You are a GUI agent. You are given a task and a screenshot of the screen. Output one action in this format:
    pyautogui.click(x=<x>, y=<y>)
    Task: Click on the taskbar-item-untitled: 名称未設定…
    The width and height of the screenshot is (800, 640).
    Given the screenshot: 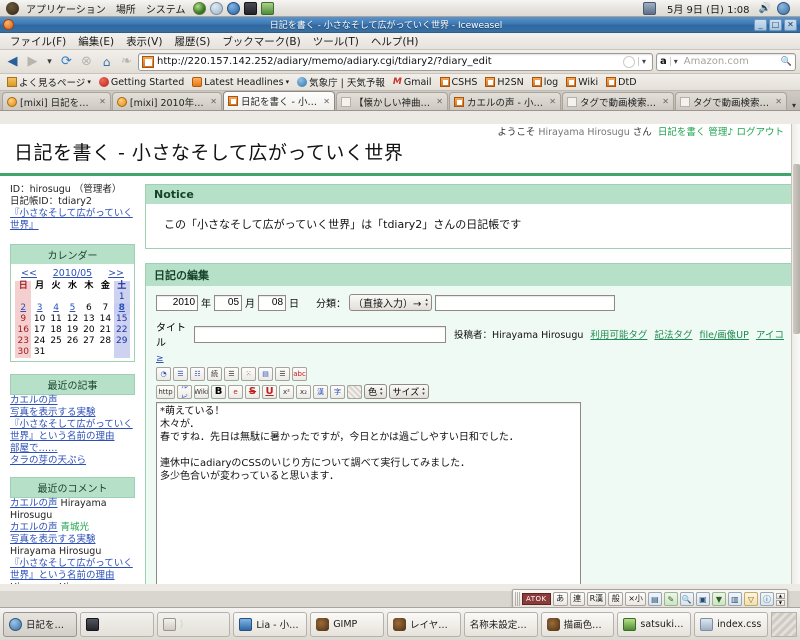 What is the action you would take?
    pyautogui.click(x=500, y=624)
    